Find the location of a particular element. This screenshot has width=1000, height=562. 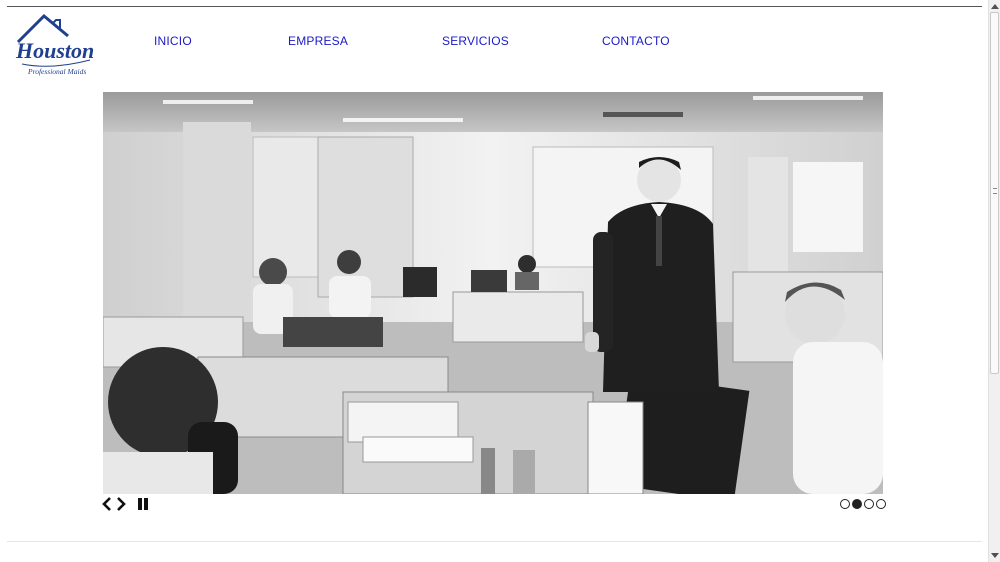

scrollbar-thumb is located at coordinates (994, 193).